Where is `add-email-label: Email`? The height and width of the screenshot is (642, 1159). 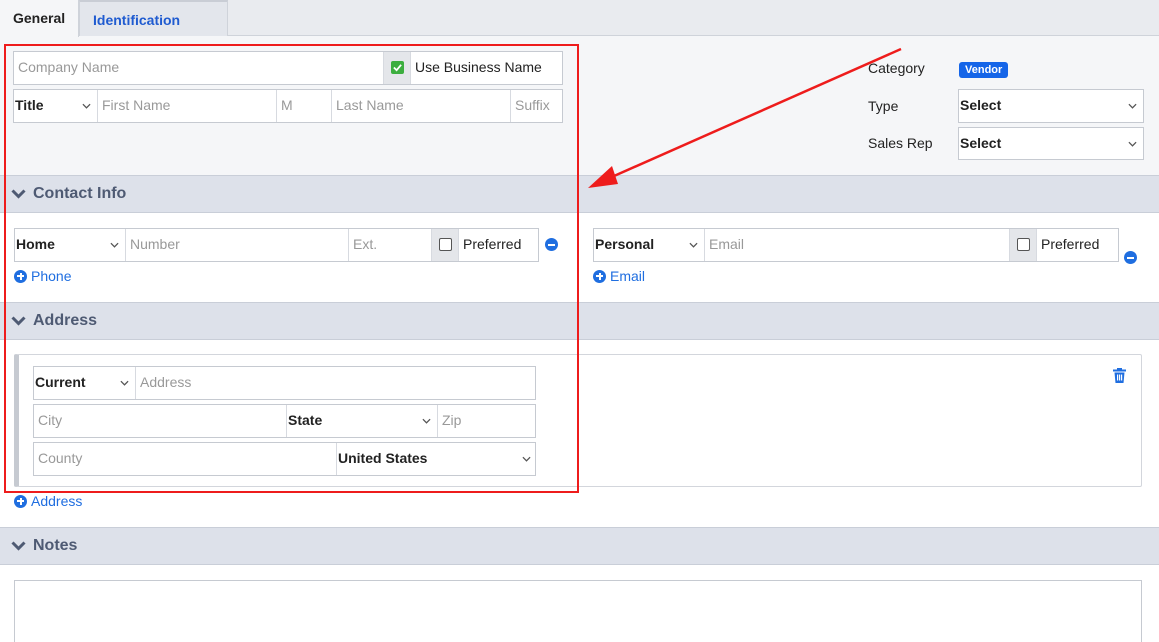 add-email-label: Email is located at coordinates (628, 276).